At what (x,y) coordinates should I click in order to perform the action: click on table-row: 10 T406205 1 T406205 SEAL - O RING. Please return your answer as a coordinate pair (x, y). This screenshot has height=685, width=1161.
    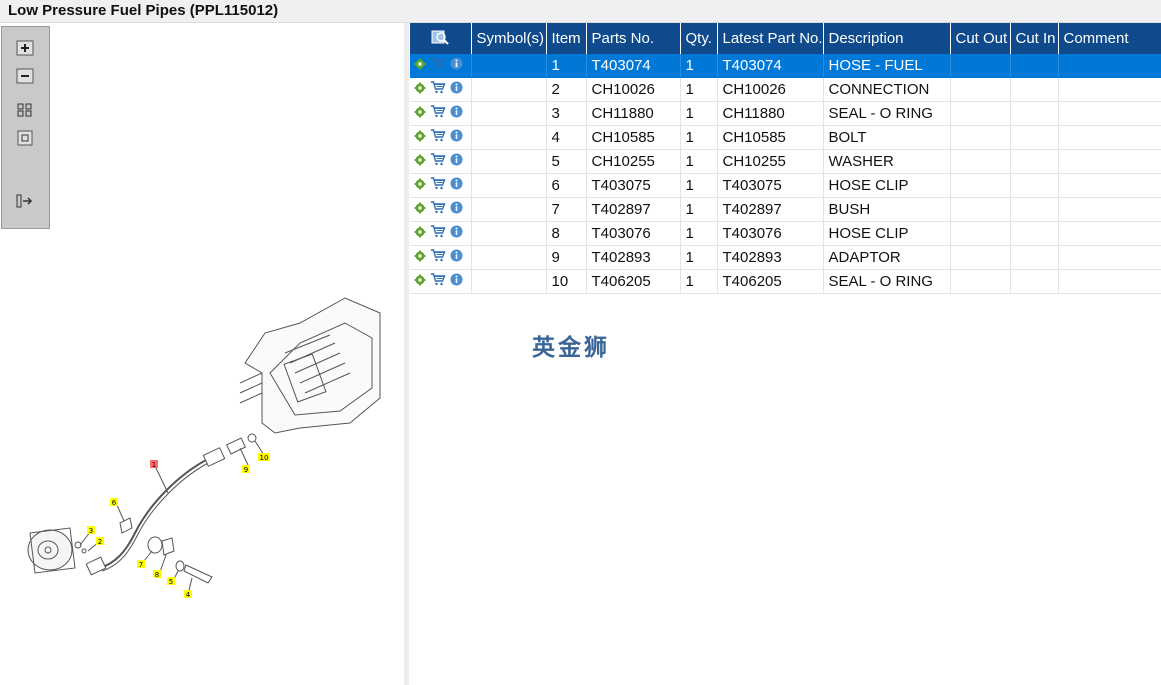
    Looking at the image, I should click on (785, 281).